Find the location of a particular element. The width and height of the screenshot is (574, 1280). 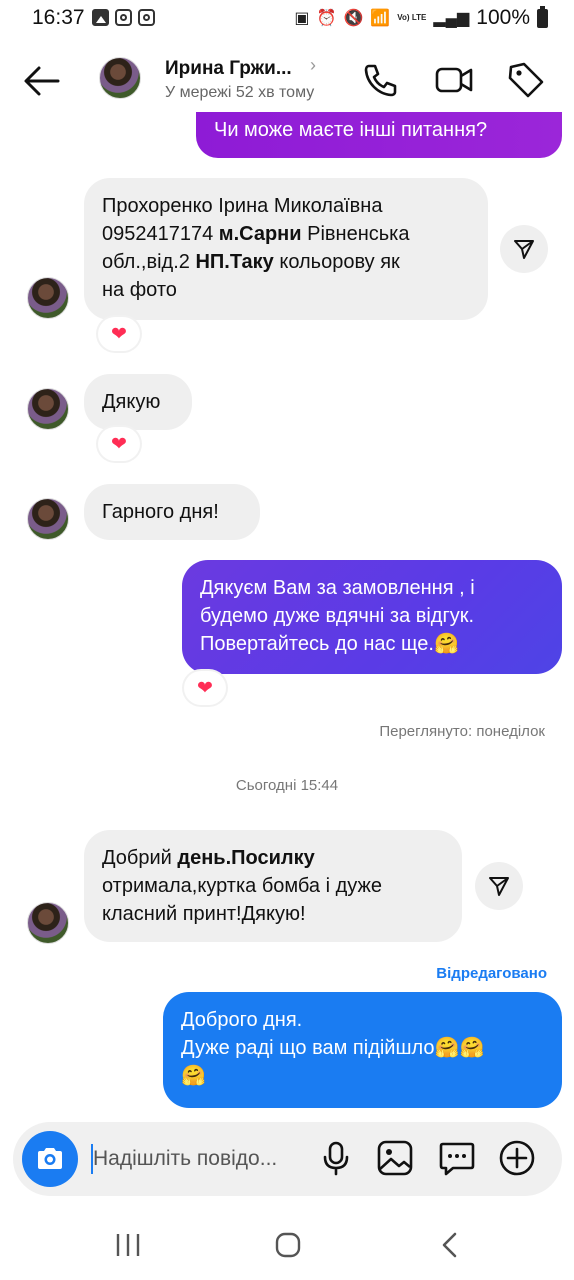

notification-icons is located at coordinates (123, 17).